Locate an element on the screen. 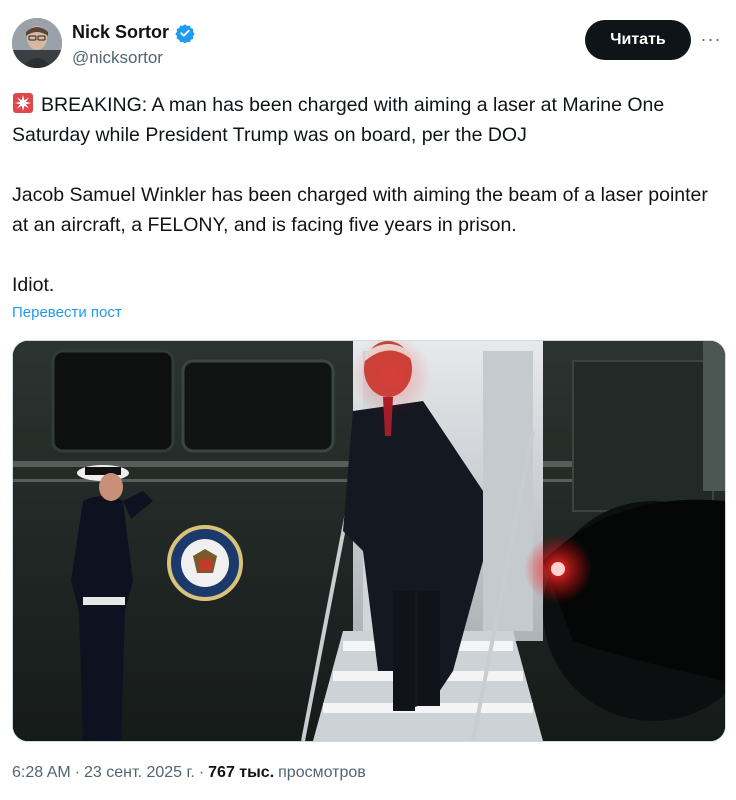  siren-emoji-icon is located at coordinates (23, 103).